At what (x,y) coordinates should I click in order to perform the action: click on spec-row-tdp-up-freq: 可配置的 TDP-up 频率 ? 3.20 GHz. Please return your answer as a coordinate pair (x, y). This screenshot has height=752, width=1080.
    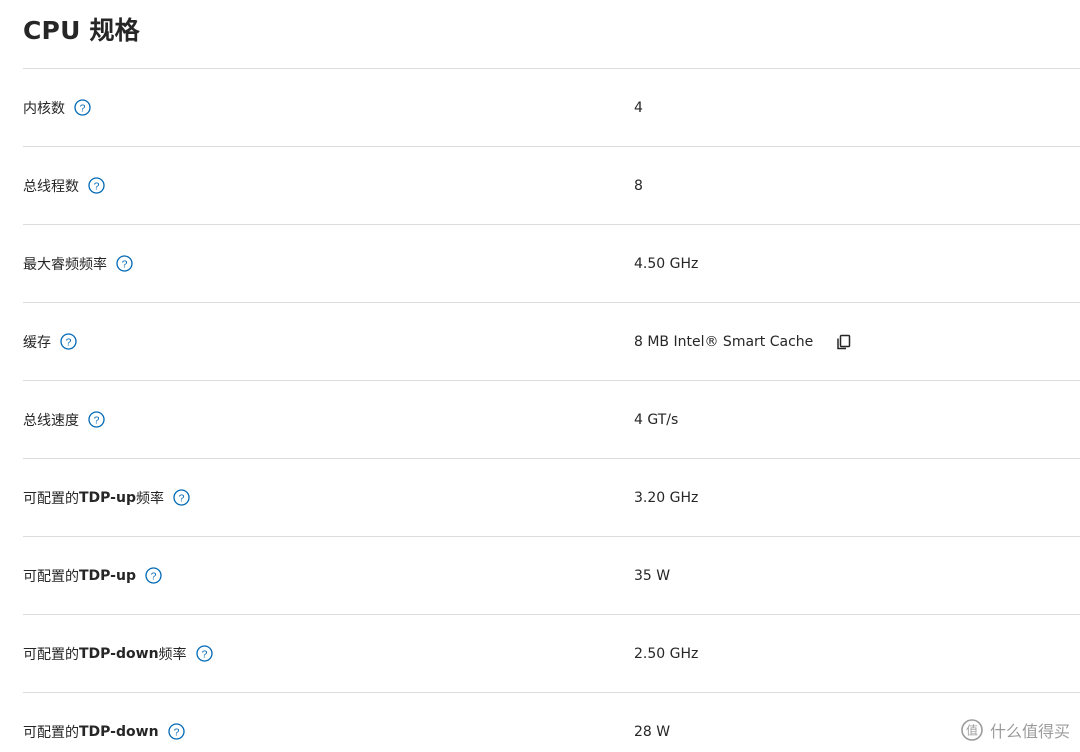
    Looking at the image, I should click on (551, 497).